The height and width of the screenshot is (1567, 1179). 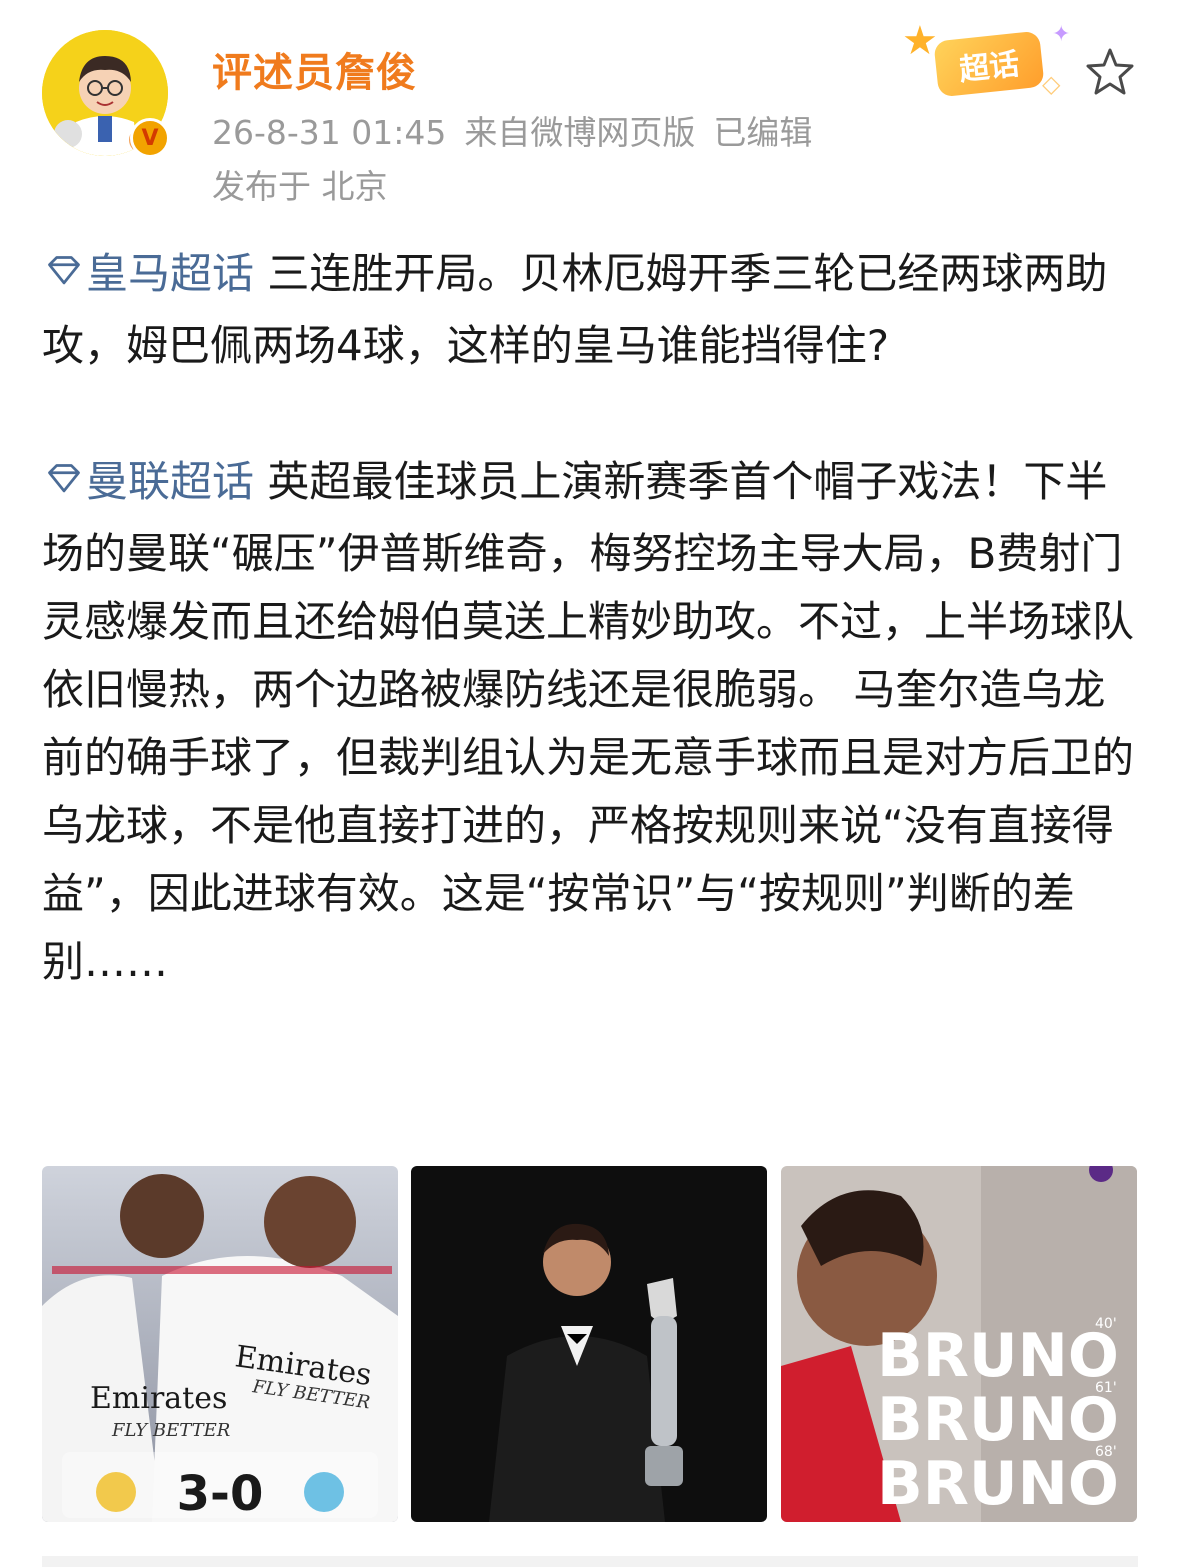 I want to click on image-bruno-award, so click(x=589, y=1344).